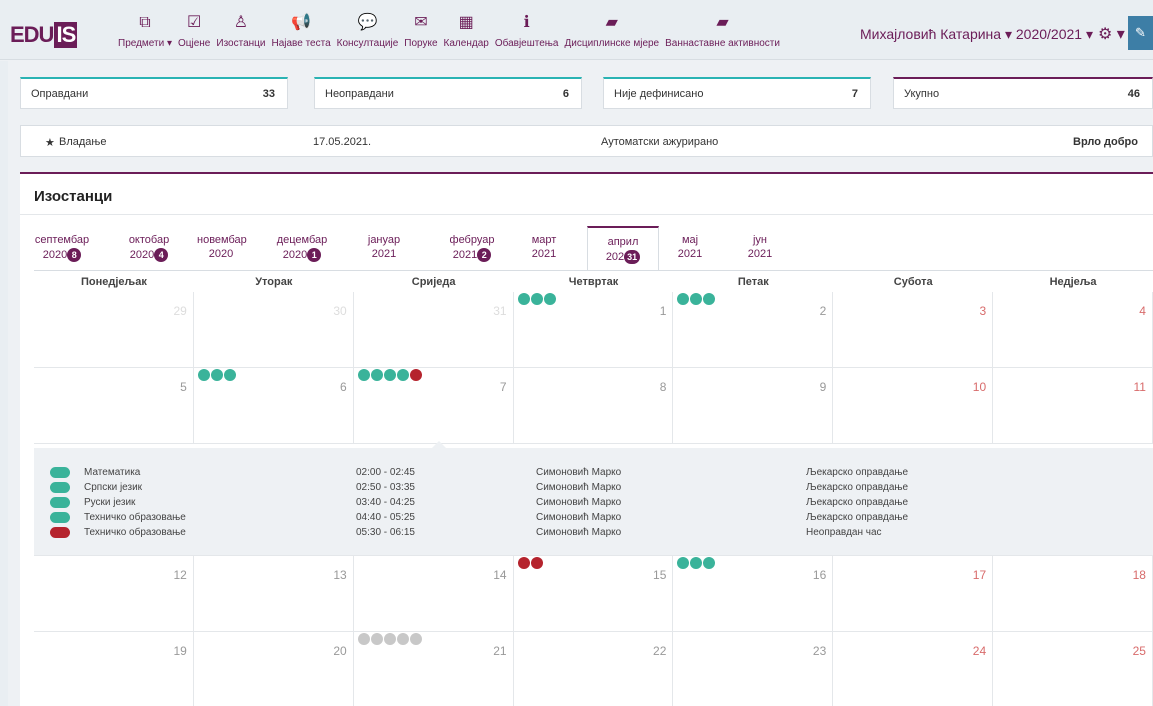 The width and height of the screenshot is (1153, 706). Describe the element at coordinates (722, 34) in the screenshot. I see `nav-item: ▰ Ваннаставне активности` at that location.